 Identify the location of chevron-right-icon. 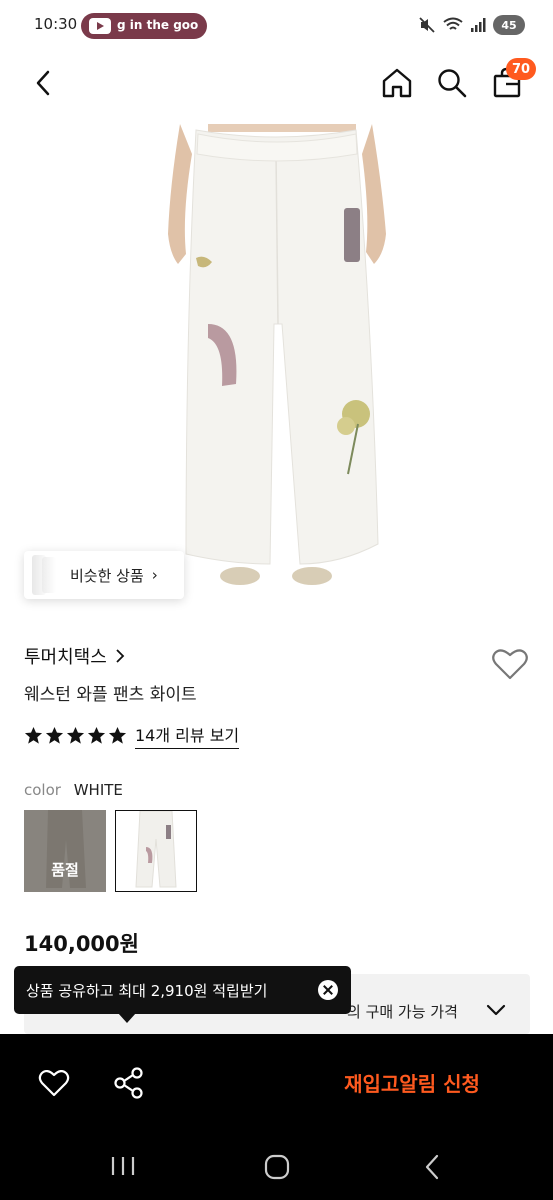
(120, 656).